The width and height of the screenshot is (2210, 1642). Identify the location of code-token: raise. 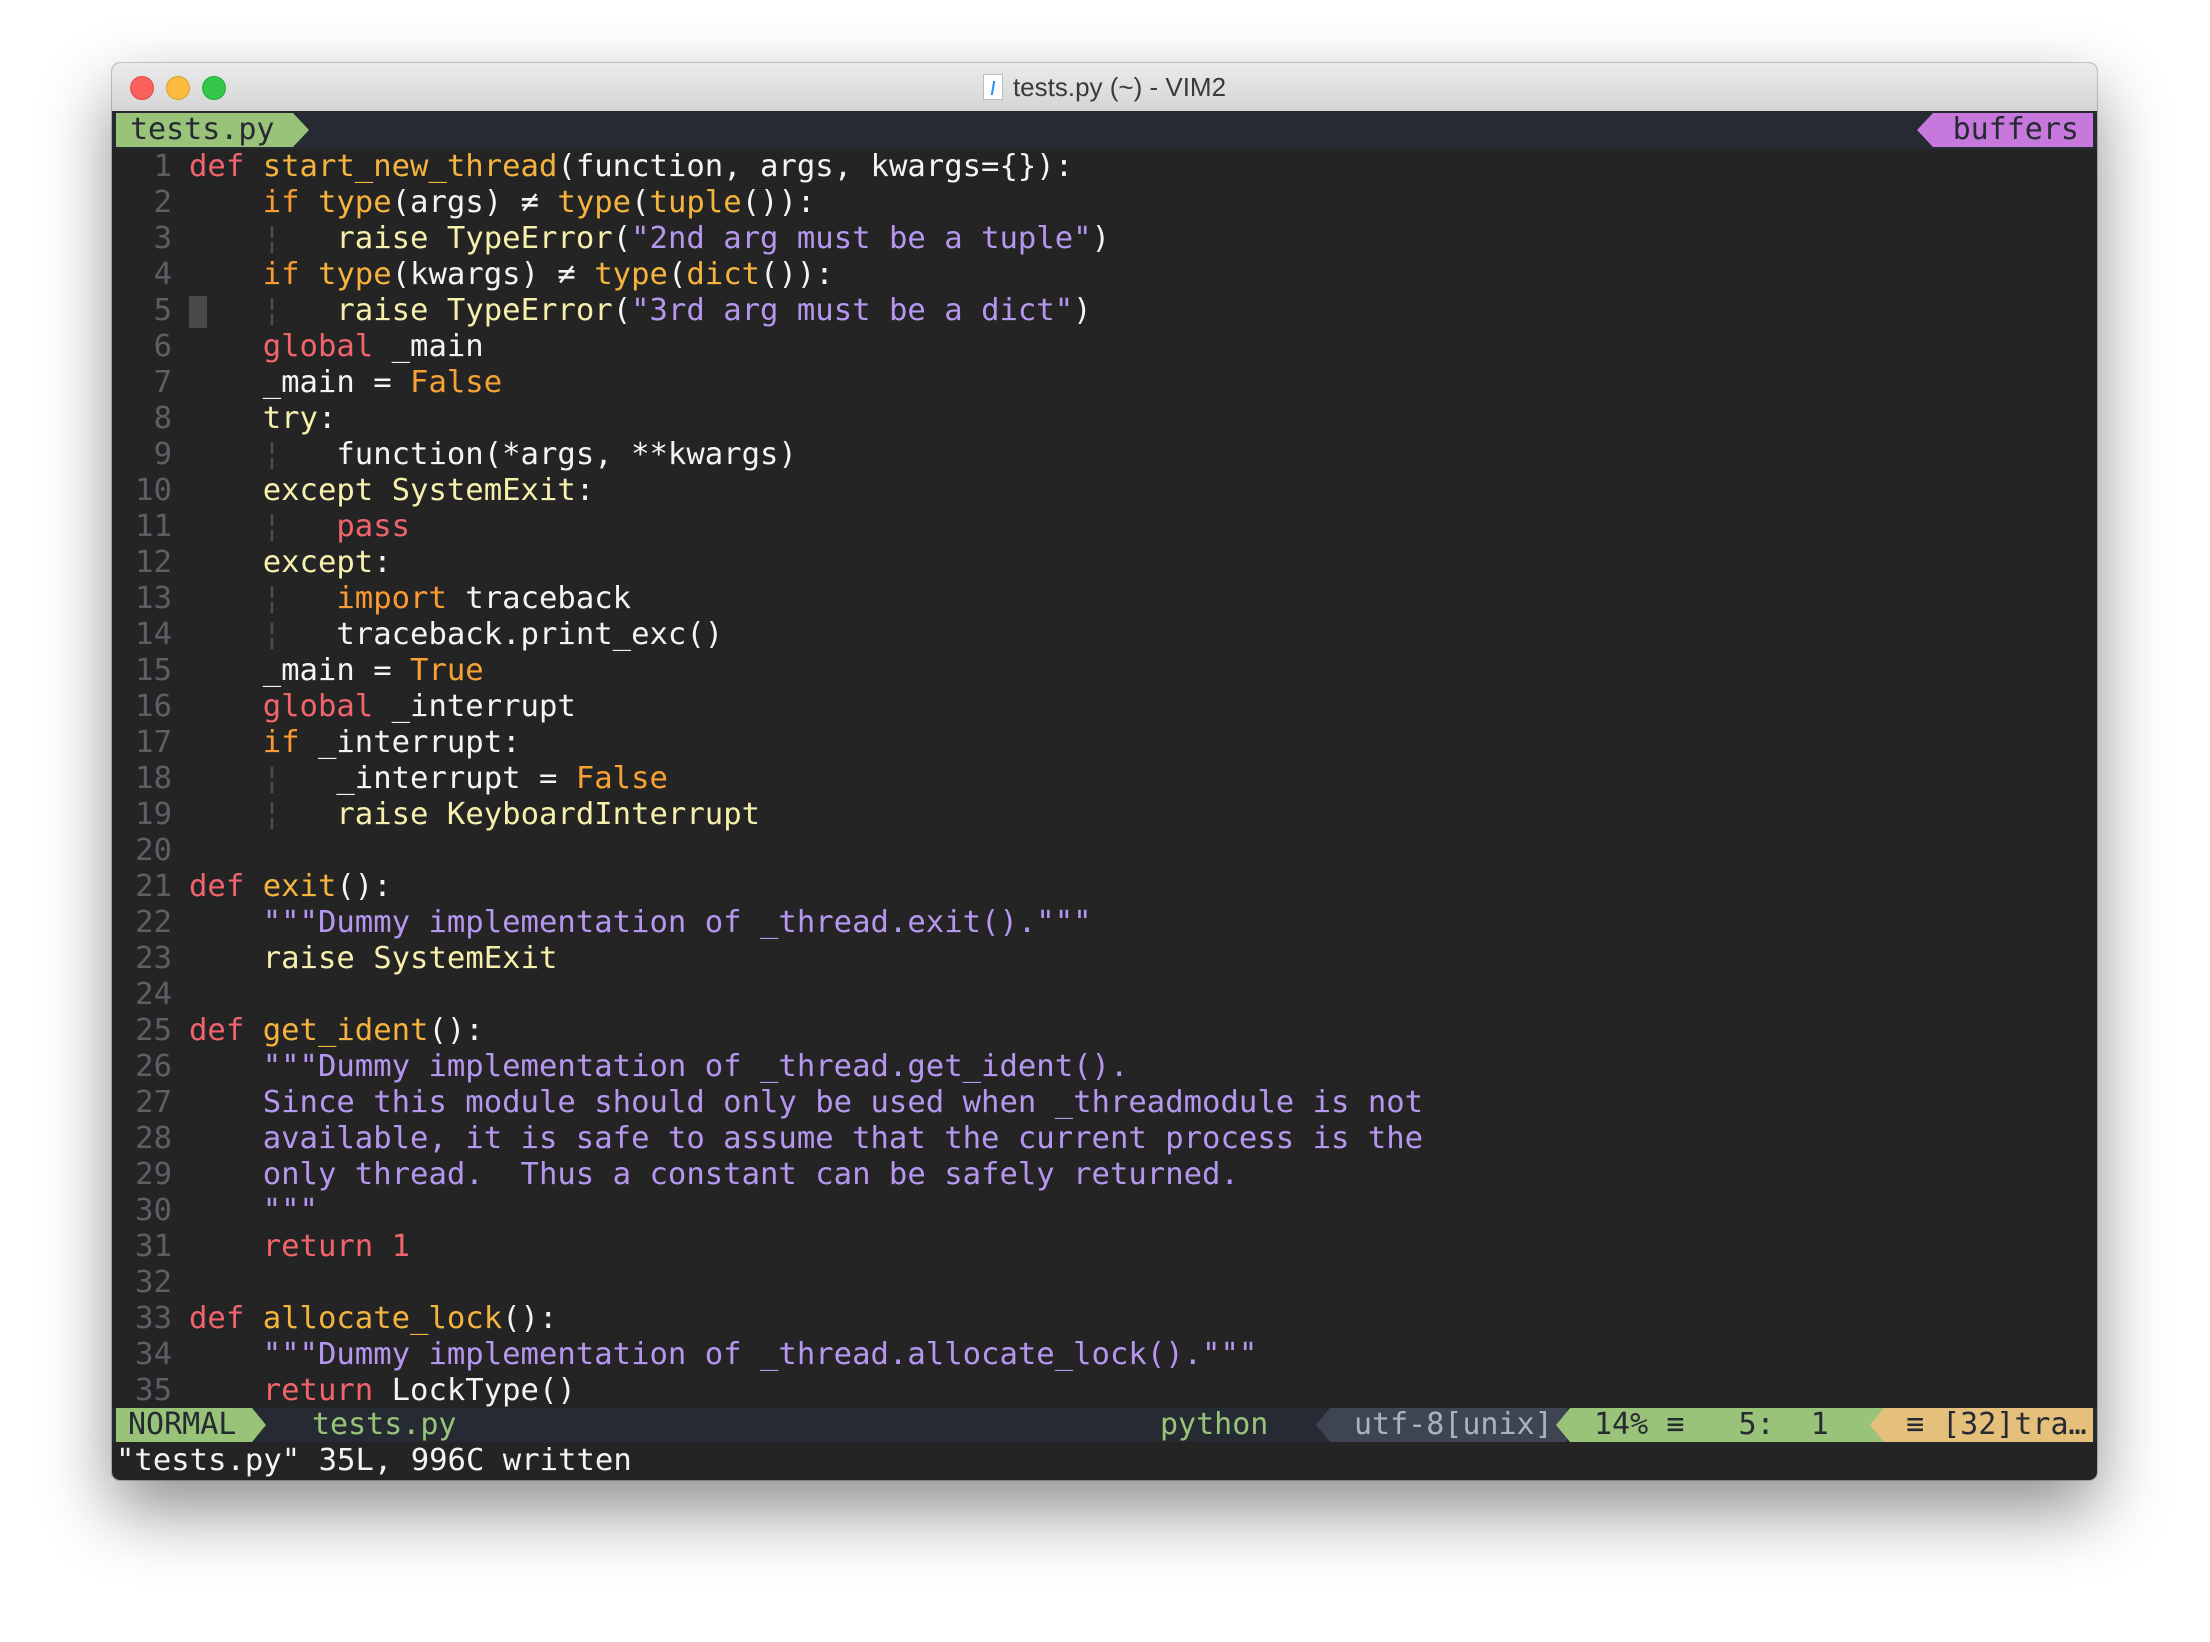
(382, 814).